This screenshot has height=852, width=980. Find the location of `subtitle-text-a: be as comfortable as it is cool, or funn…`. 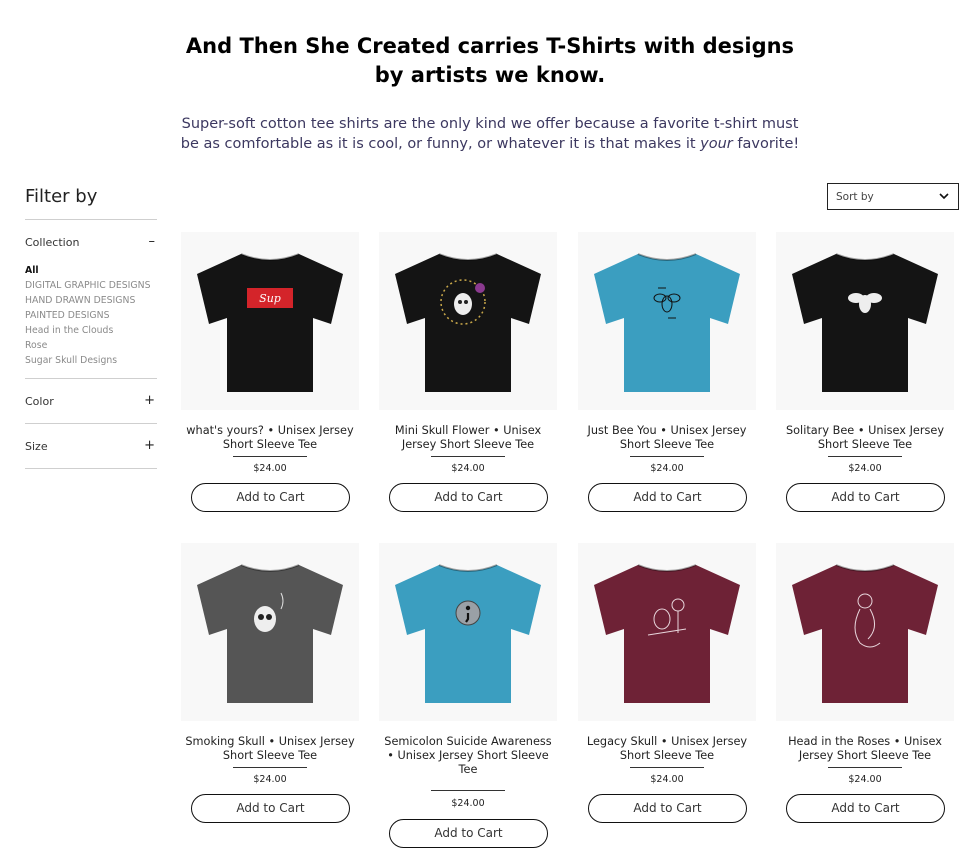

subtitle-text-a: be as comfortable as it is cool, or funn… is located at coordinates (440, 144).